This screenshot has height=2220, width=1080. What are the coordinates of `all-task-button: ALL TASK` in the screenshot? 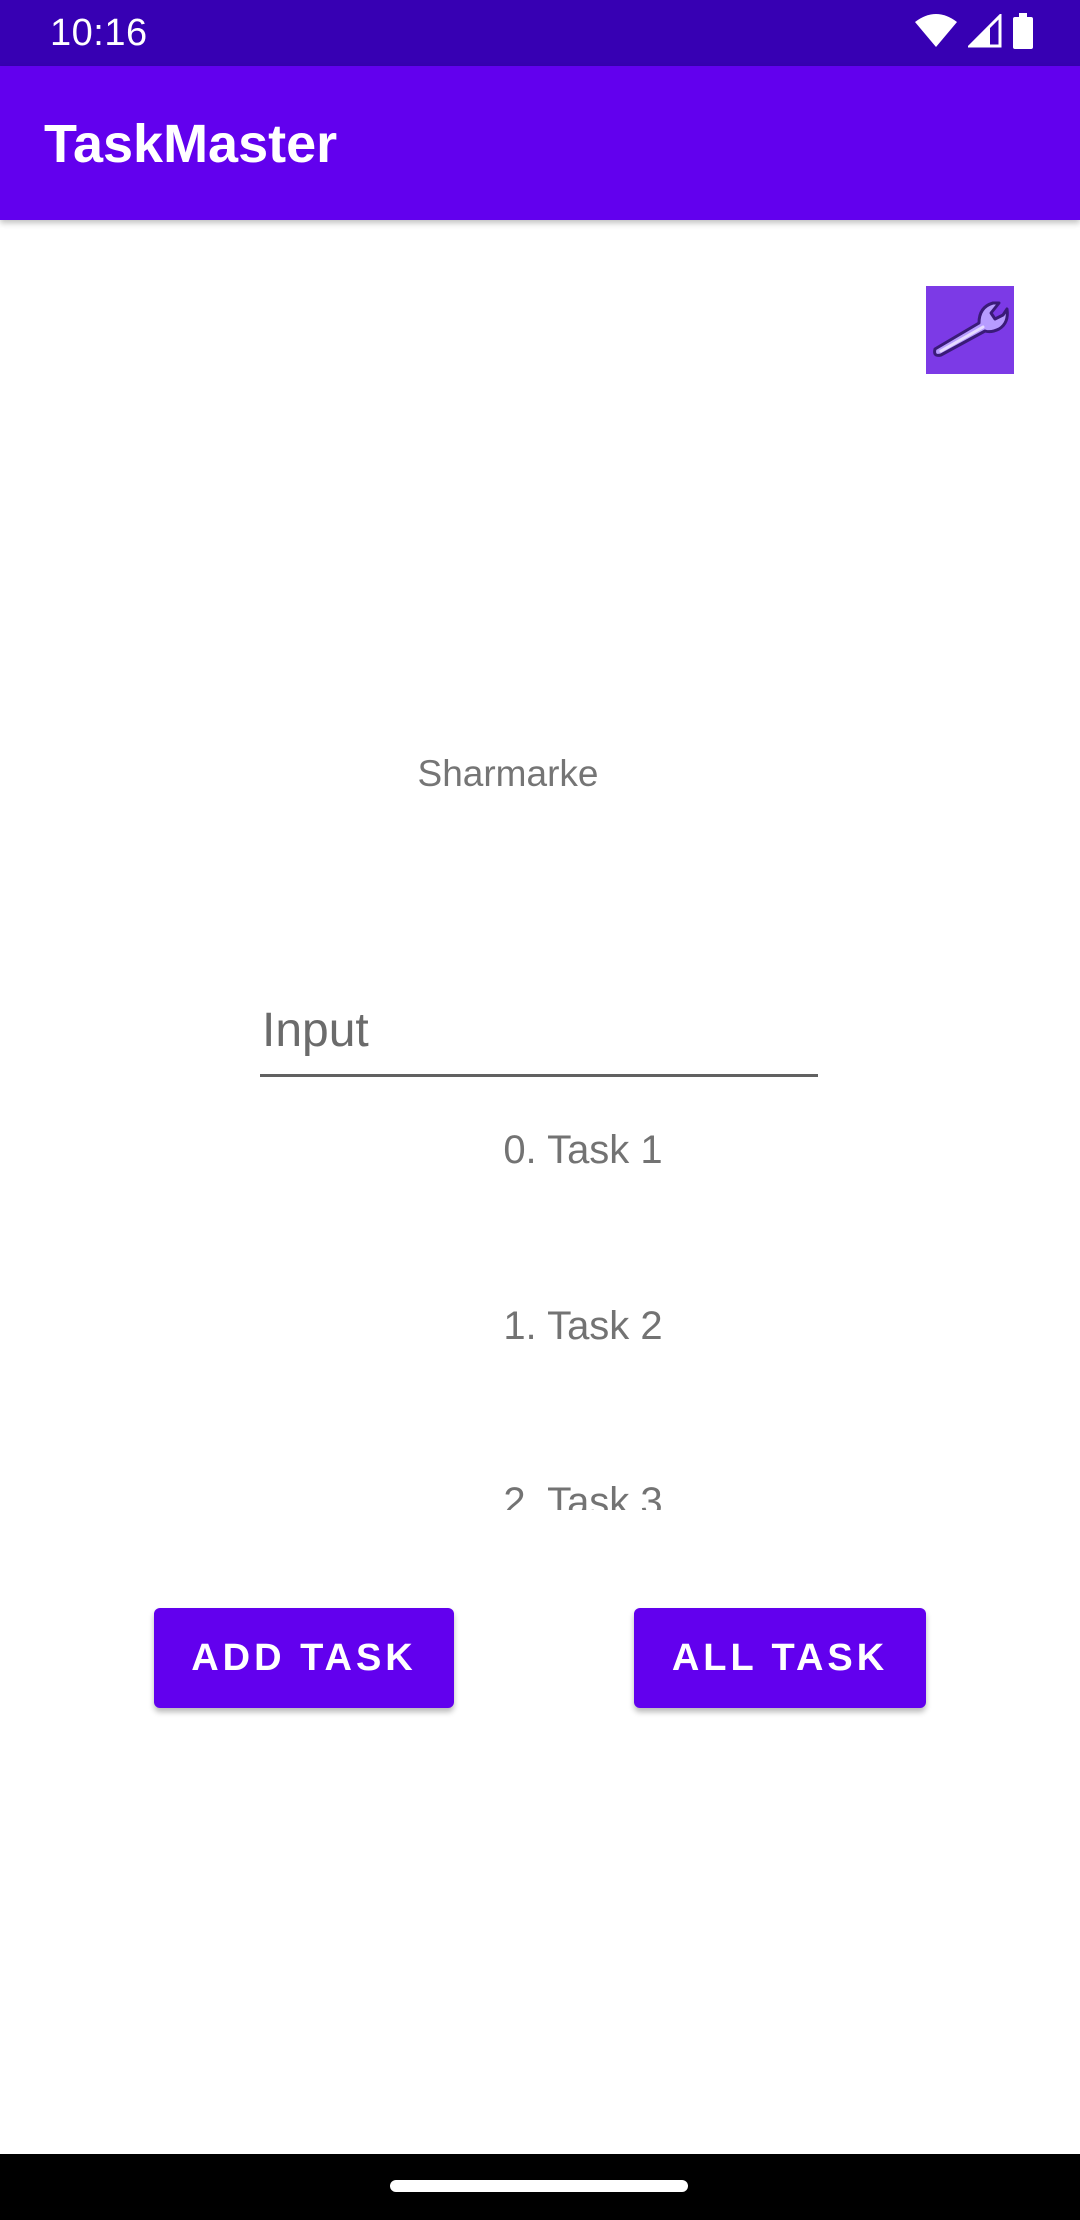 It's located at (780, 1658).